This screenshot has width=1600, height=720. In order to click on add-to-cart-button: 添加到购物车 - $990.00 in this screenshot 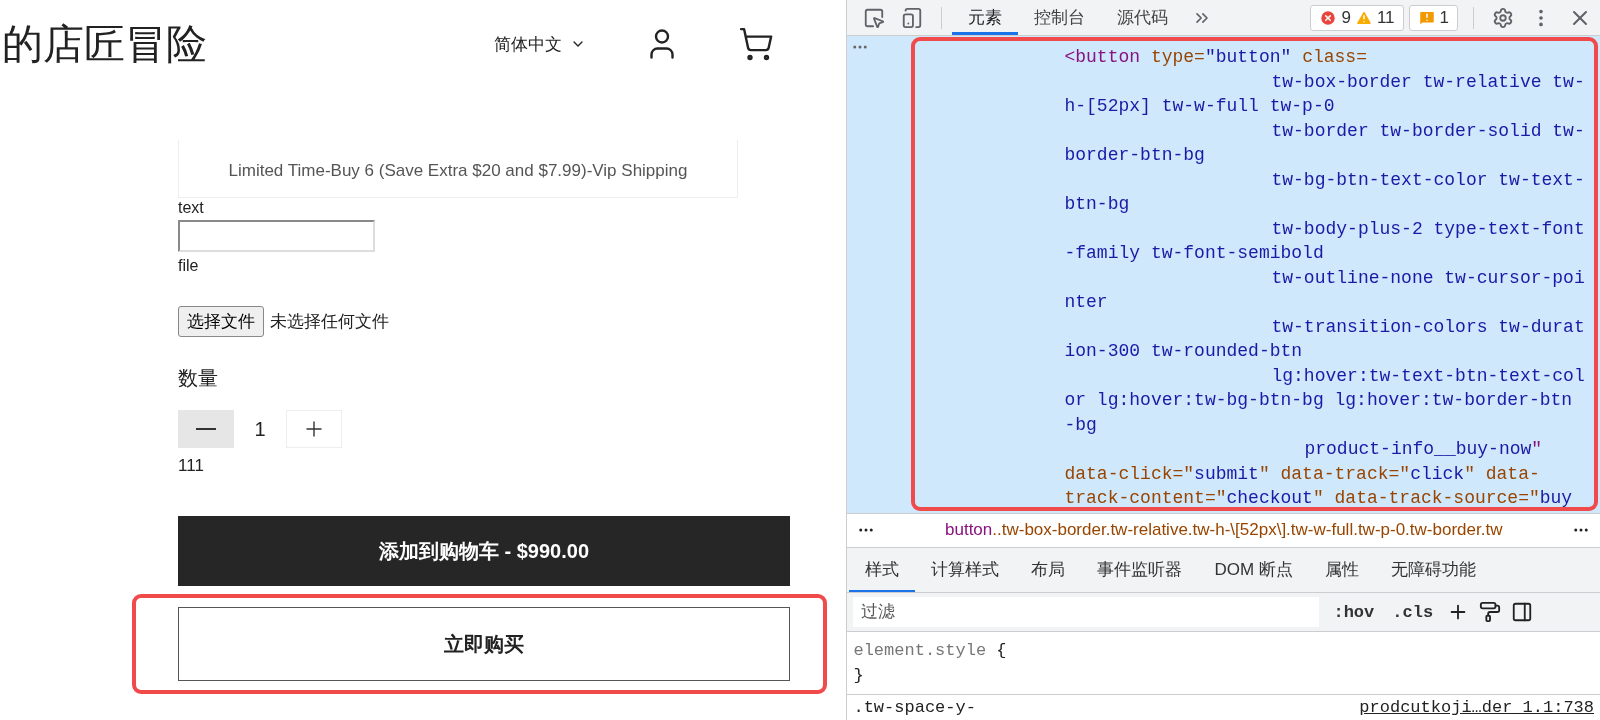, I will do `click(484, 551)`.